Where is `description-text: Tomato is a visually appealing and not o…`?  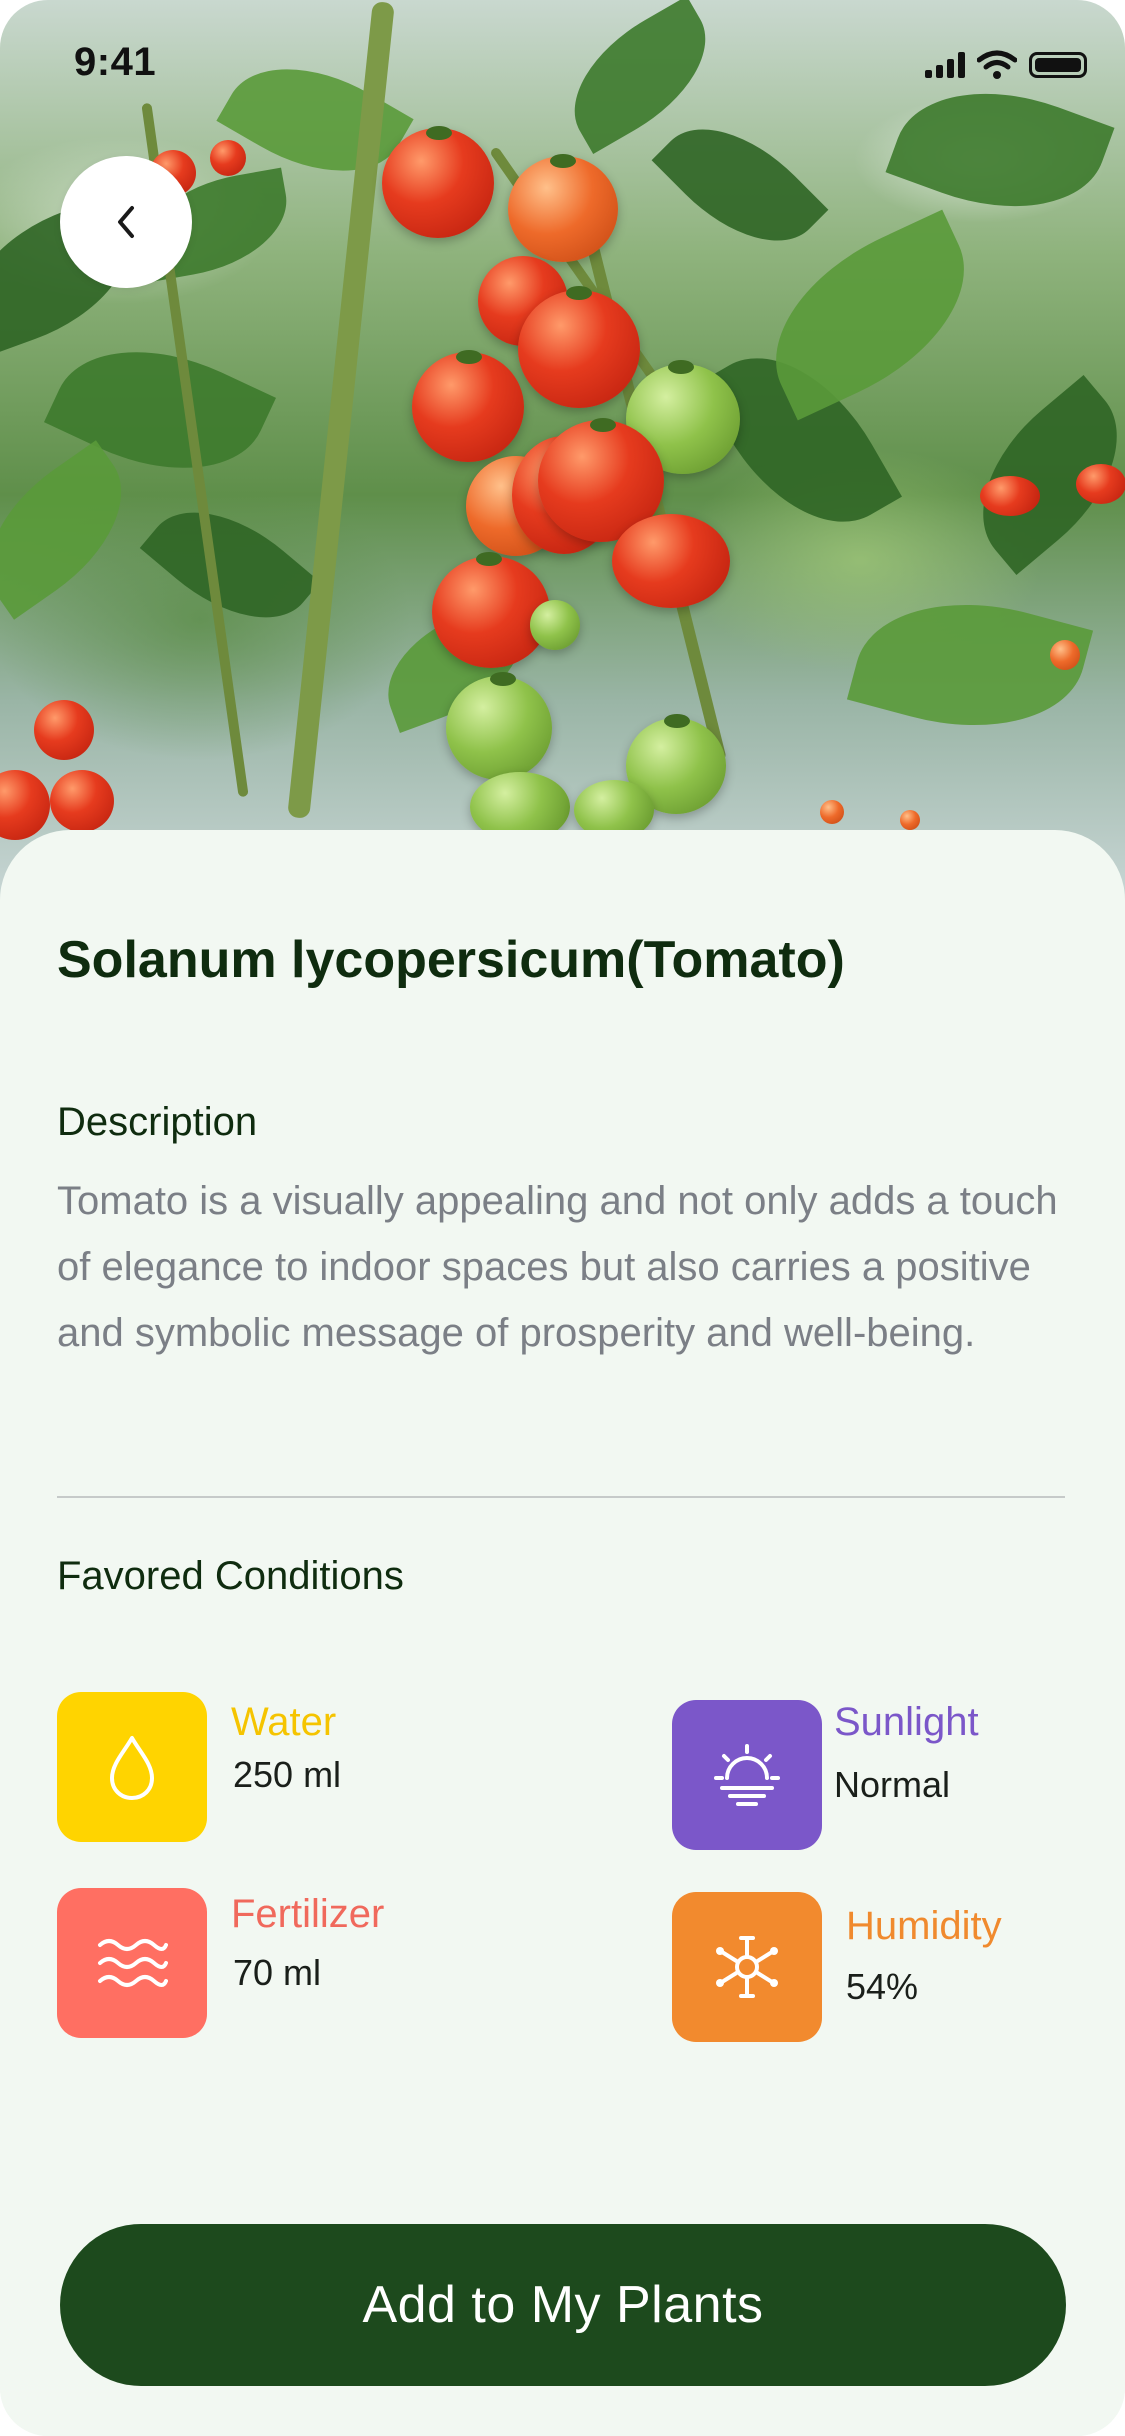 description-text: Tomato is a visually appealing and not o… is located at coordinates (557, 1267).